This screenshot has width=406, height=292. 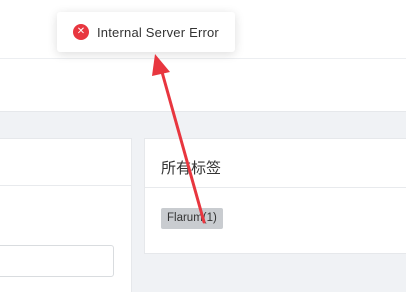 What do you see at coordinates (81, 32) in the screenshot?
I see `error-x-icon: ✕` at bounding box center [81, 32].